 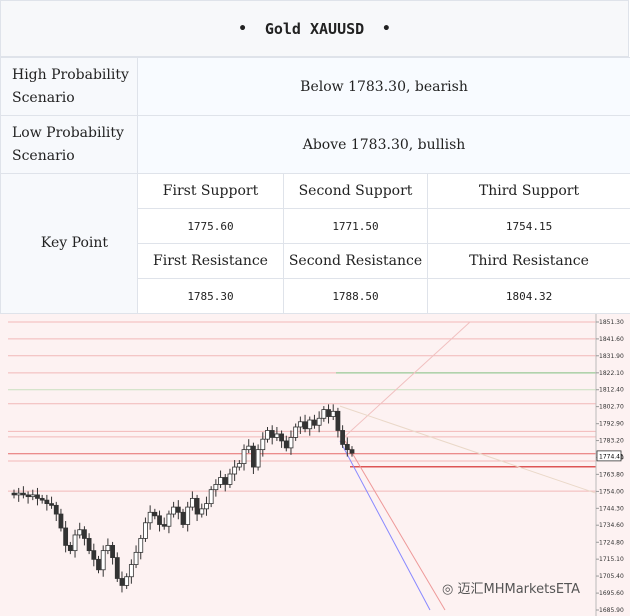 I want to click on y-tick-label: 1783.20, so click(x=611, y=441).